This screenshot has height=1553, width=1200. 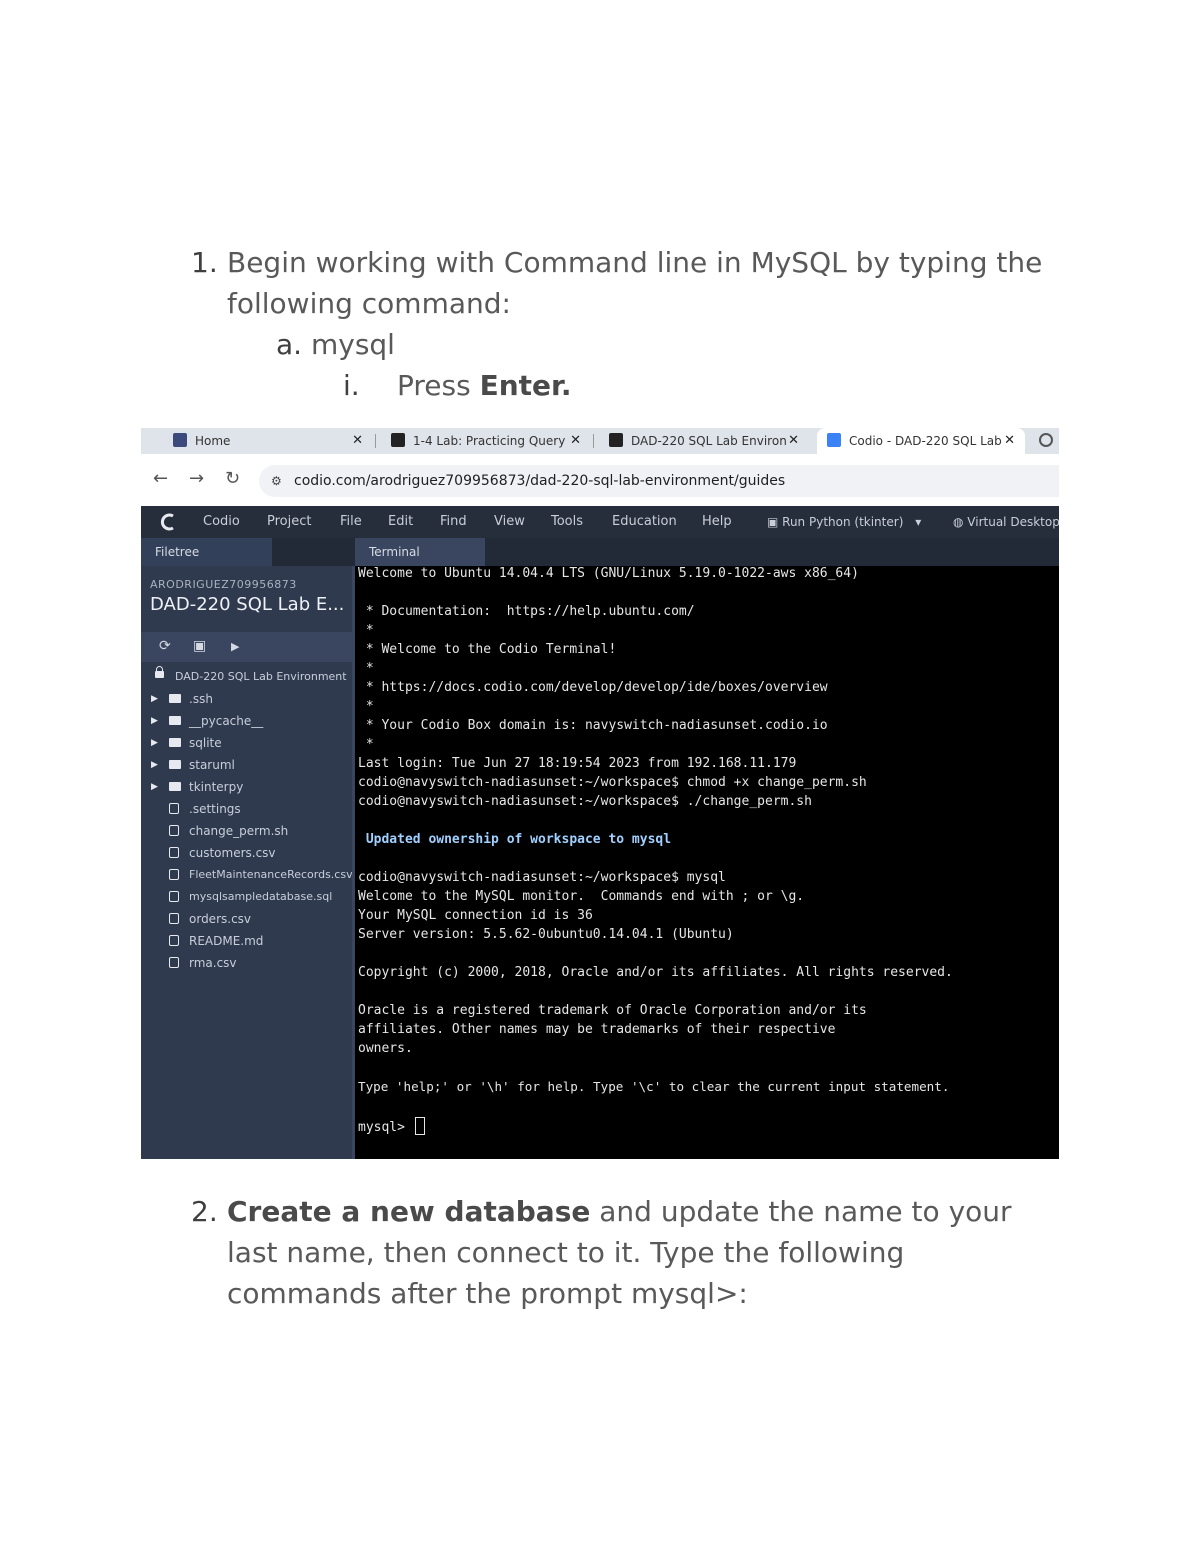 What do you see at coordinates (196, 478) in the screenshot?
I see `forward-arrow-icon: →` at bounding box center [196, 478].